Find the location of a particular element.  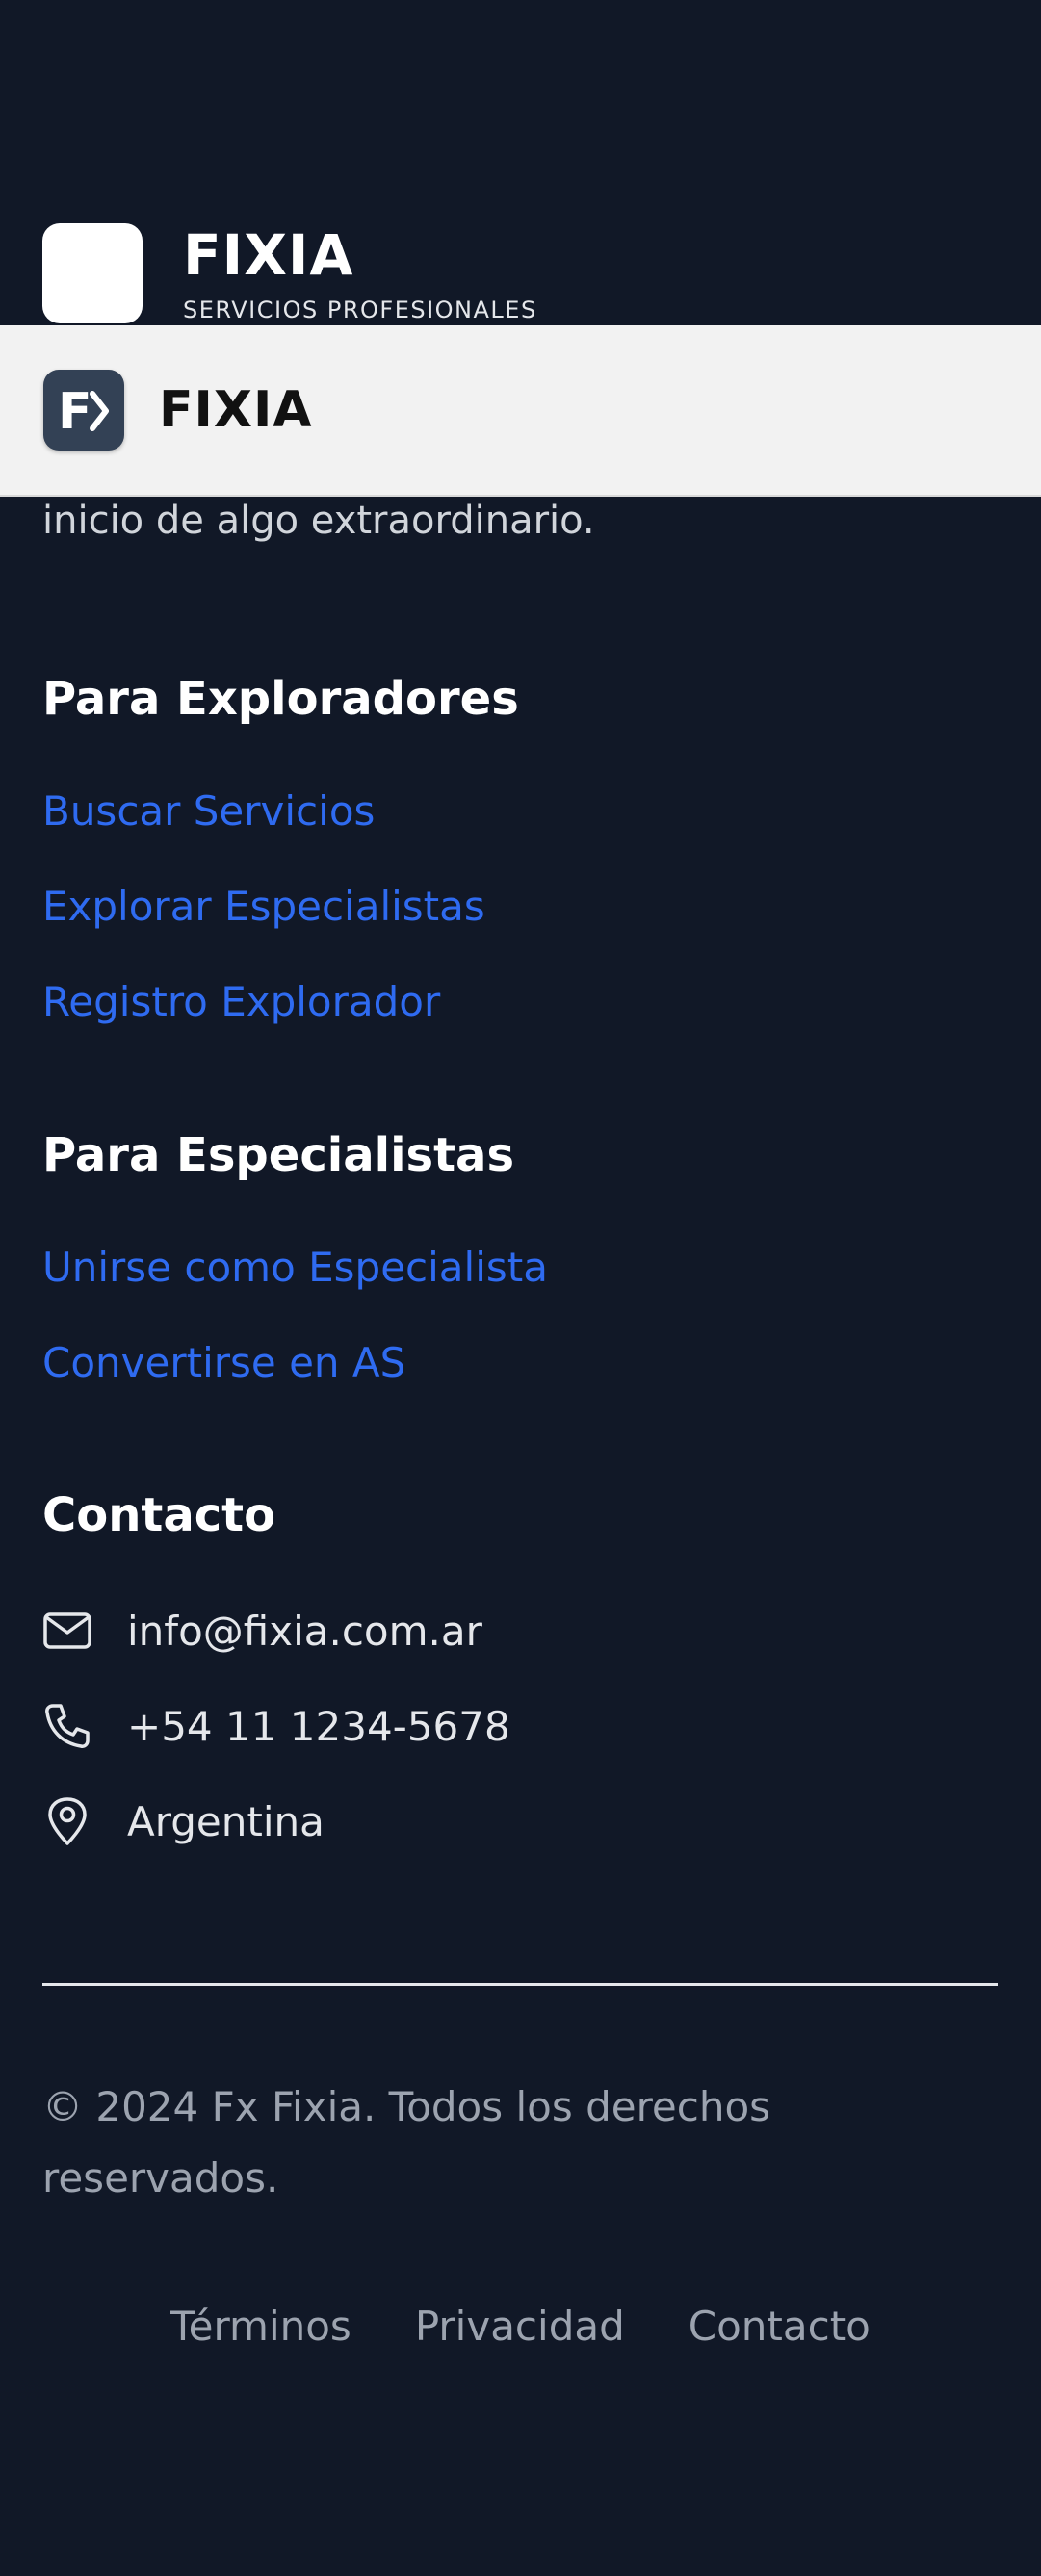

header-brand-name: FIXIA is located at coordinates (236, 410).